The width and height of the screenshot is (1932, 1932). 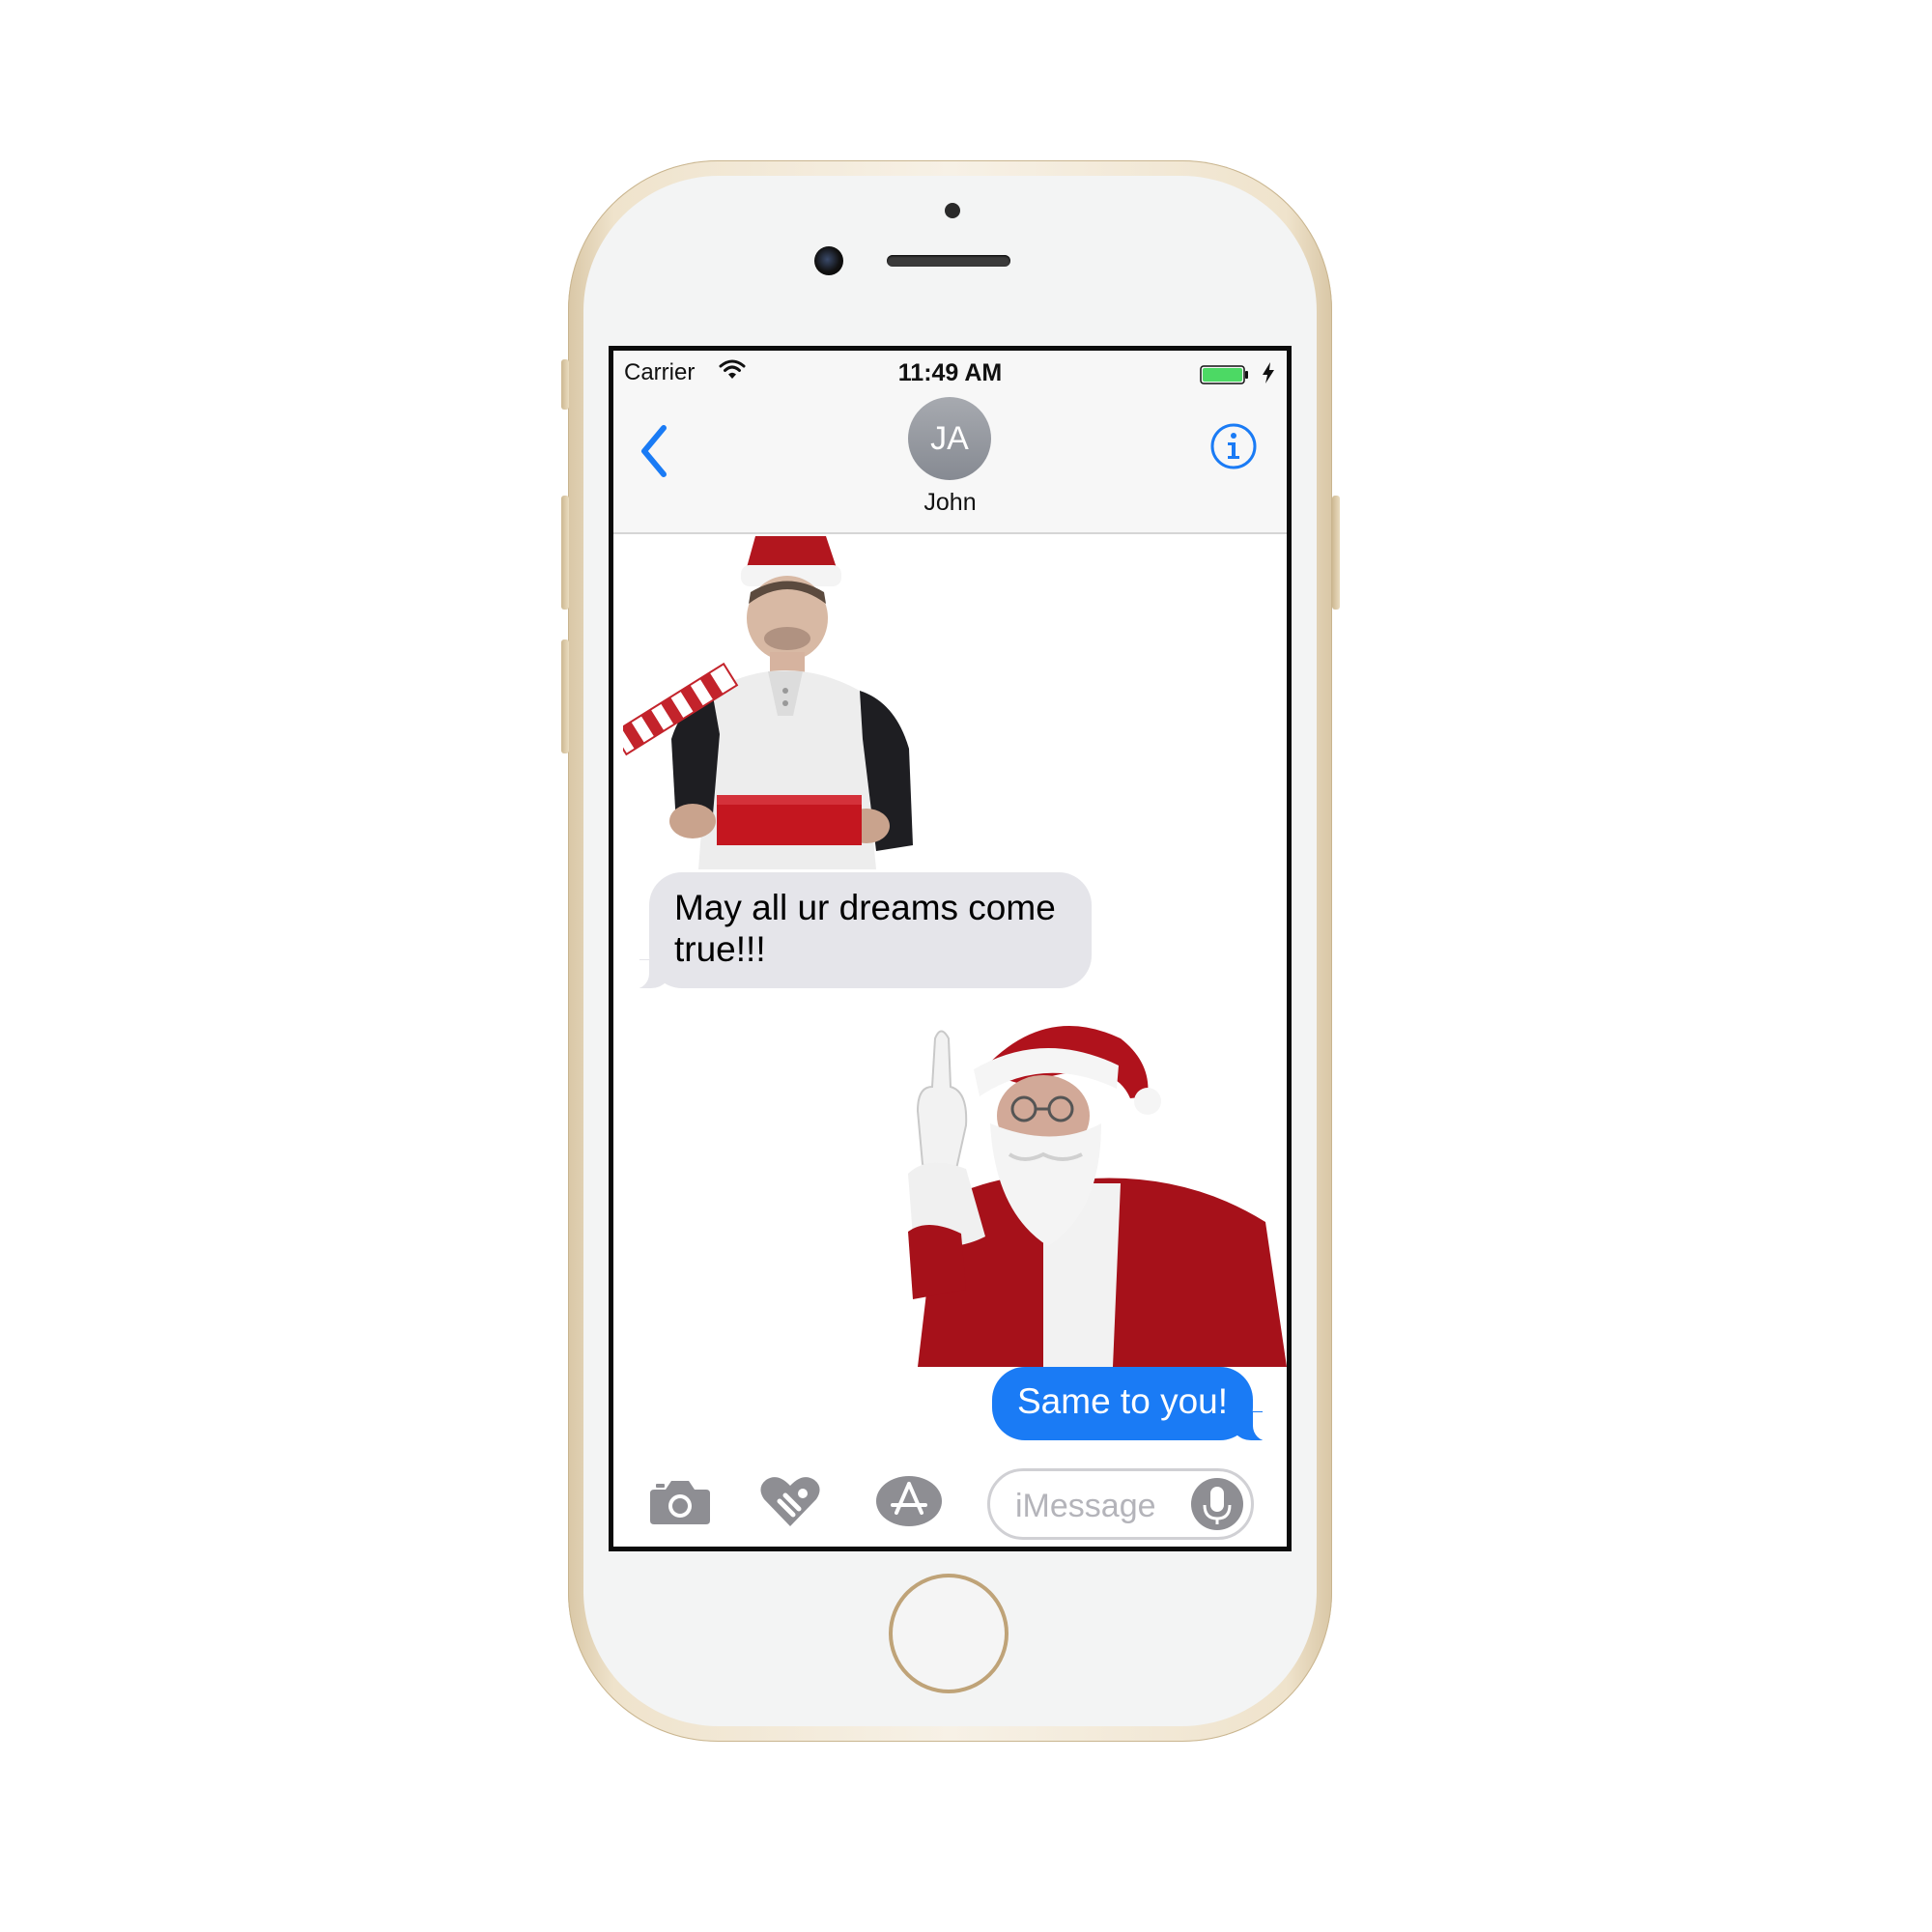 I want to click on message-input-bar: iMessage, so click(x=950, y=1502).